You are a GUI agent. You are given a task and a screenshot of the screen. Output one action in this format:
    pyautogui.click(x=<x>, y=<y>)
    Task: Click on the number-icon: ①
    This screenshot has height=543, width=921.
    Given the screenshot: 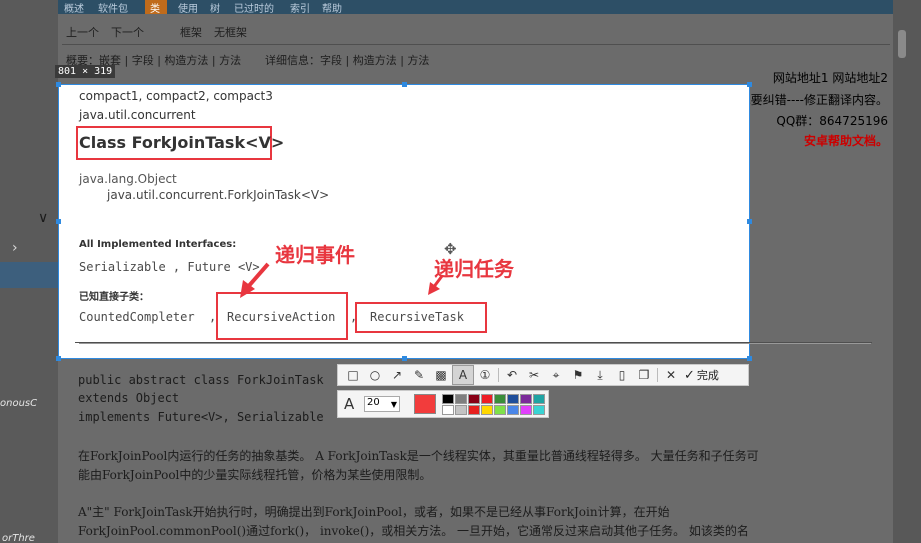 What is the action you would take?
    pyautogui.click(x=485, y=375)
    